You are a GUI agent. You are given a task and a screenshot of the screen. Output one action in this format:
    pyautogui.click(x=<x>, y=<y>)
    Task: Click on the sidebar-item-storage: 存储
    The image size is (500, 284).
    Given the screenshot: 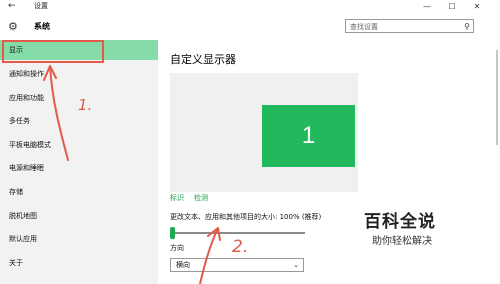 What is the action you would take?
    pyautogui.click(x=79, y=192)
    